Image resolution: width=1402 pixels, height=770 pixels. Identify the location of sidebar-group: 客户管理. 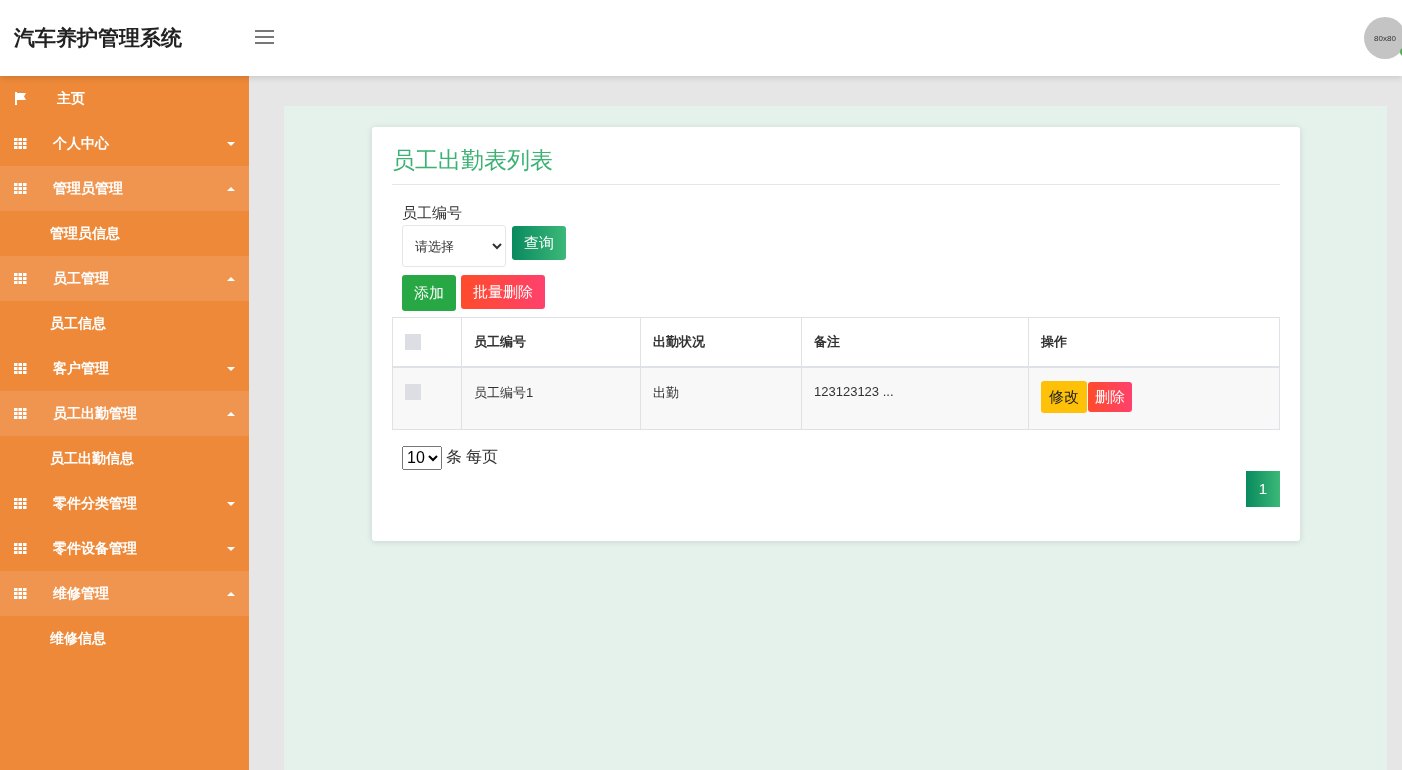
(124, 368).